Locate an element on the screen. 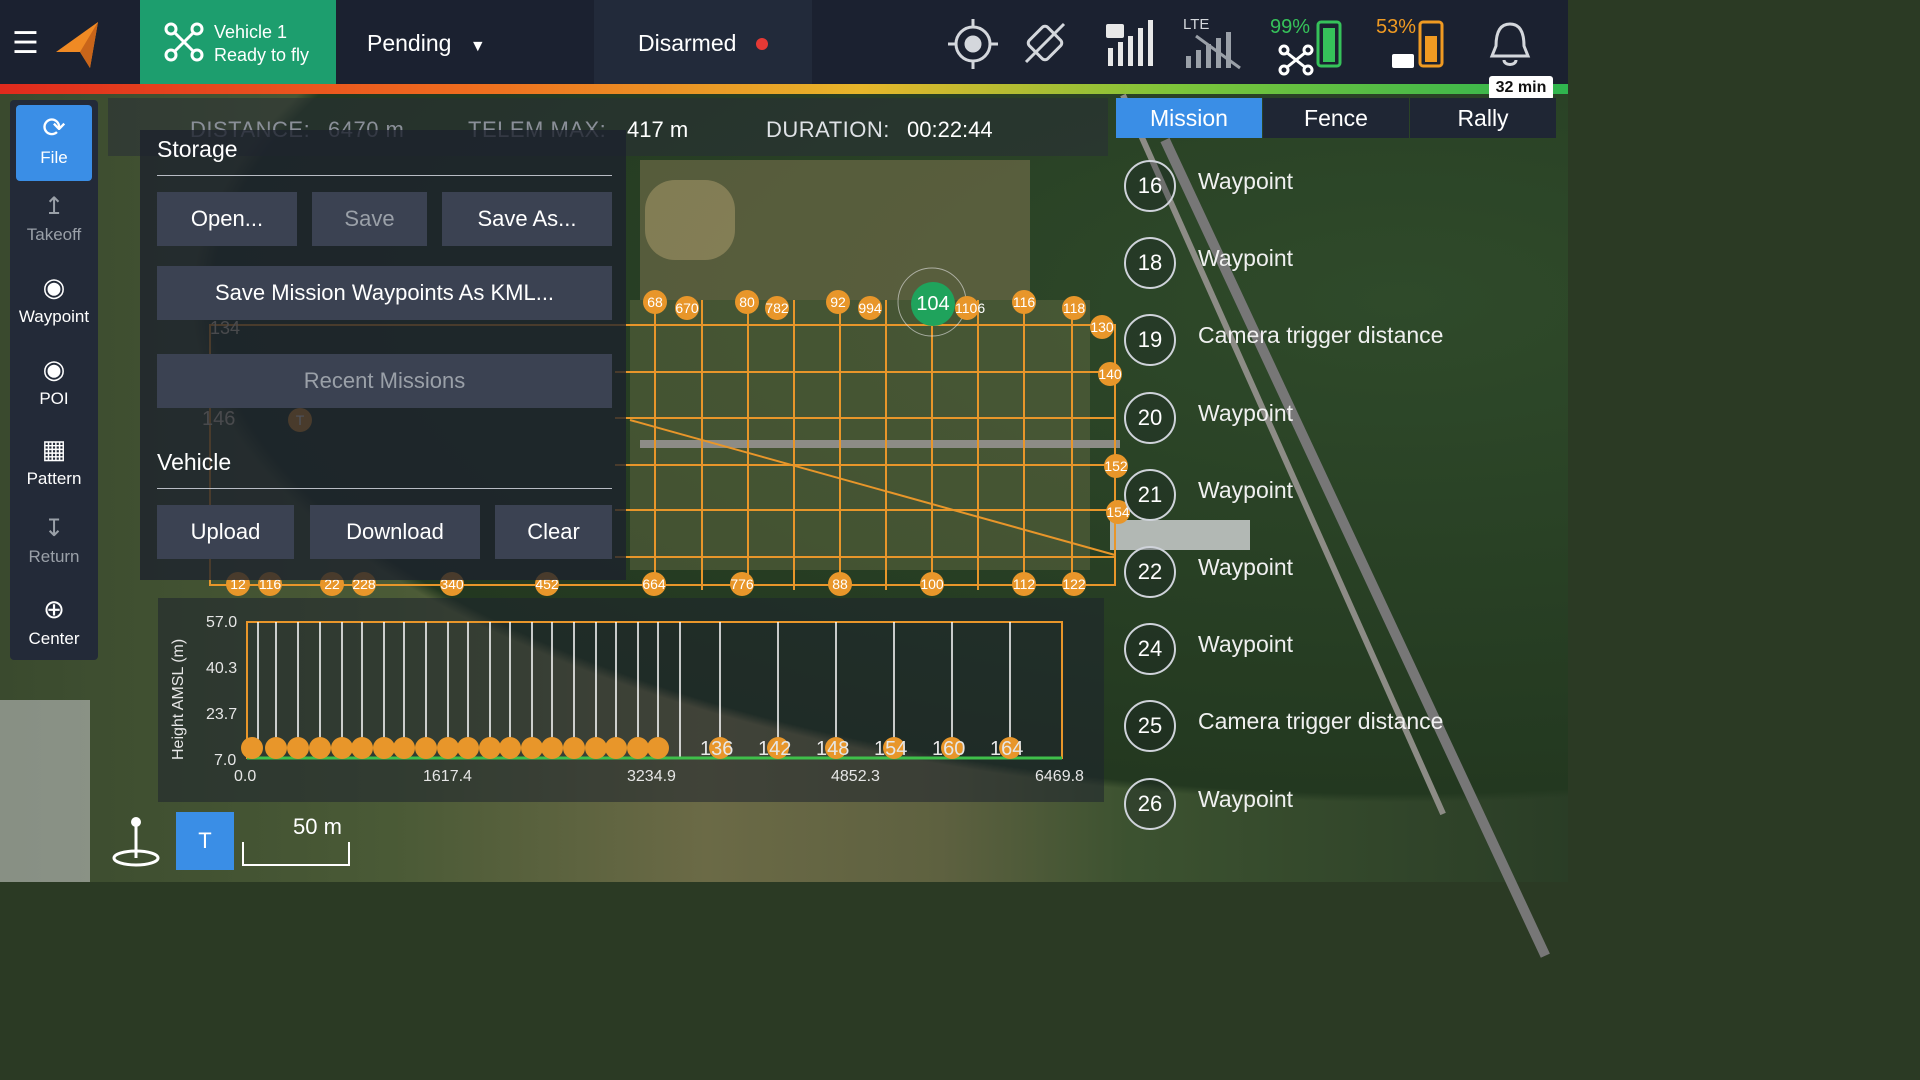 This screenshot has height=1080, width=1920. x-tick-label: 3234.9 is located at coordinates (651, 776).